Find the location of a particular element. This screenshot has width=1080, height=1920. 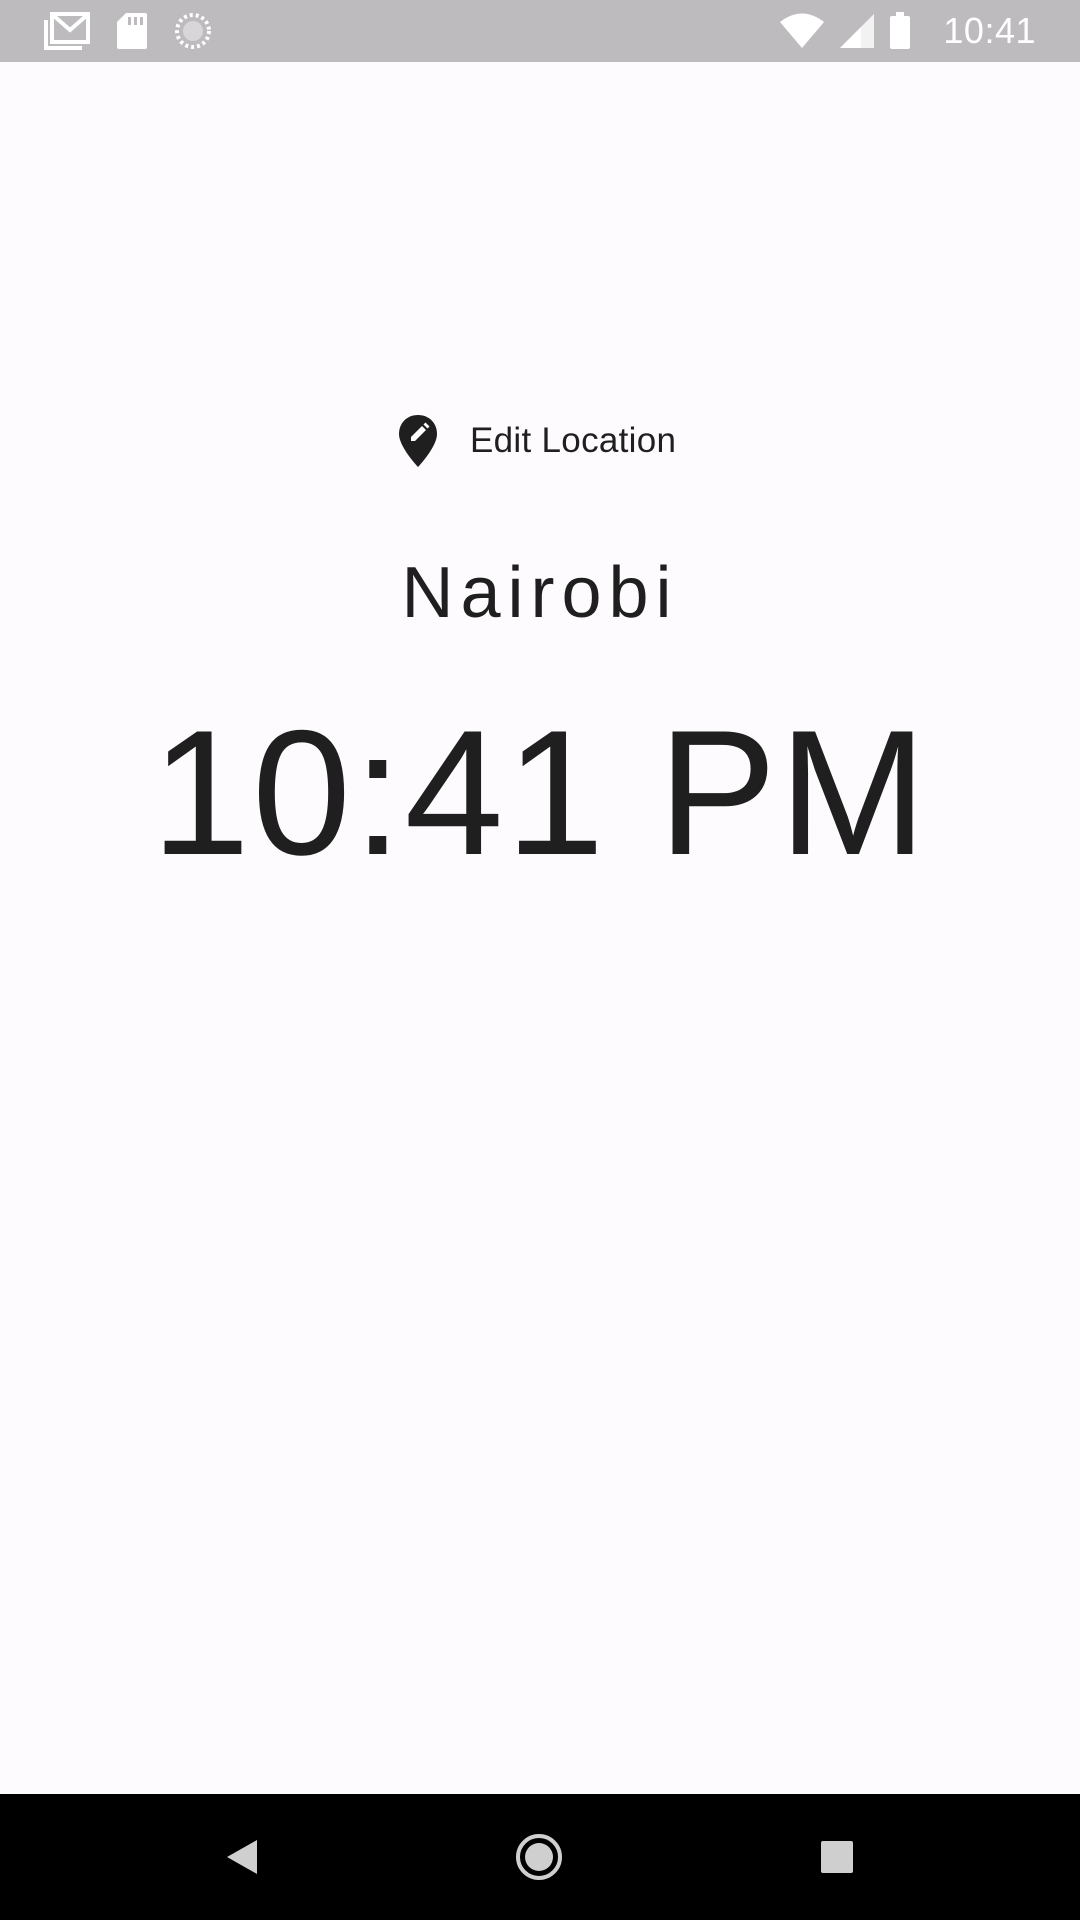

time-display: 10:41 PM is located at coordinates (540, 792).